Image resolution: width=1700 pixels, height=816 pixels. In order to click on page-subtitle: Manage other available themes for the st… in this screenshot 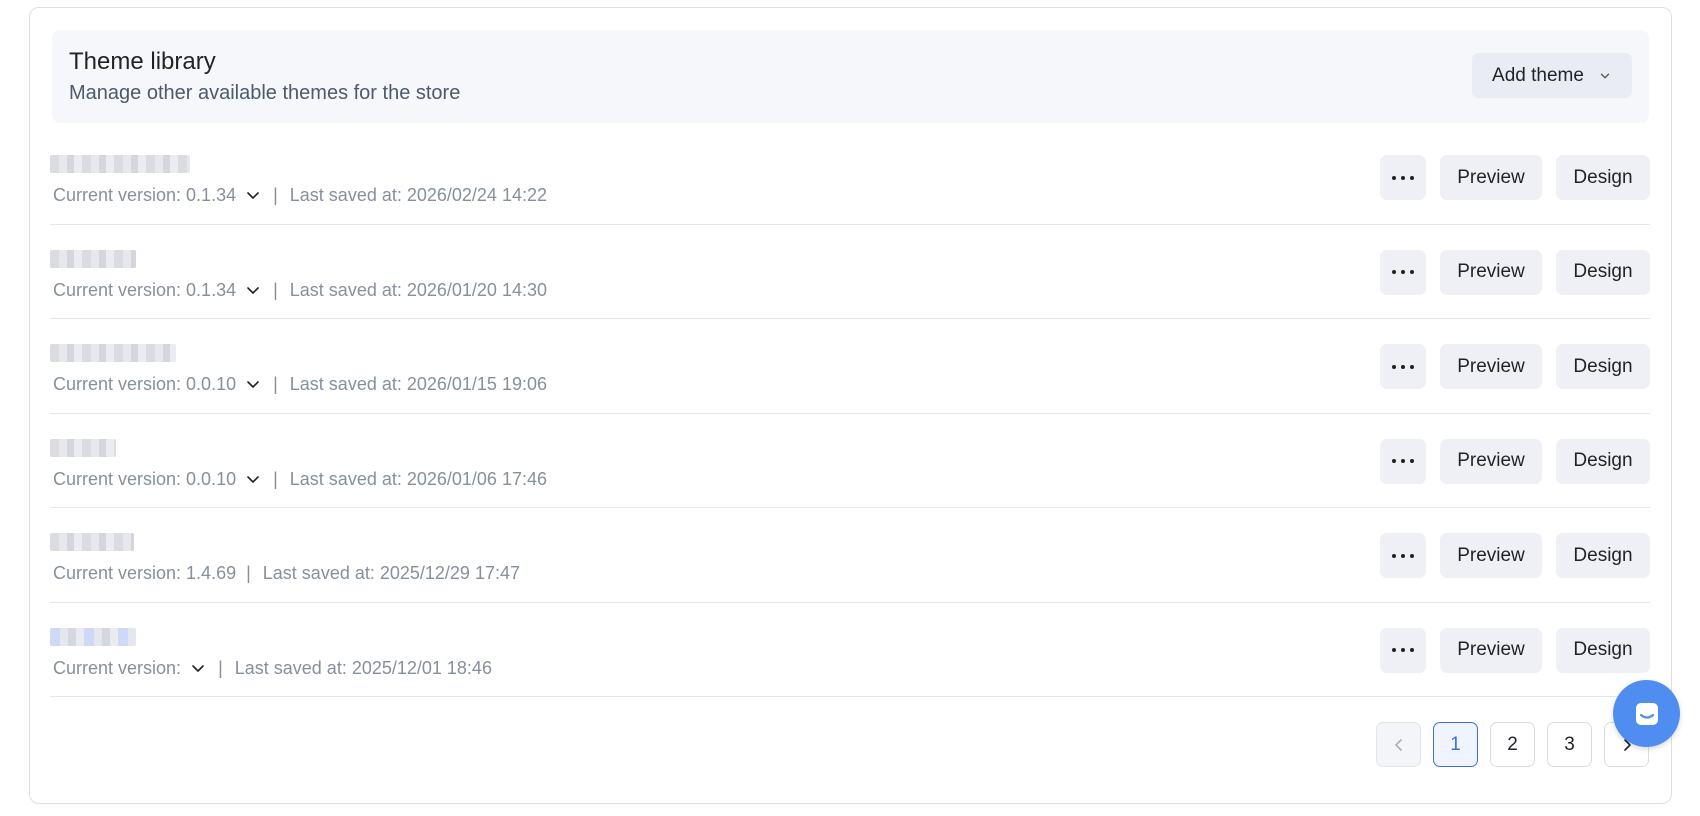, I will do `click(265, 93)`.